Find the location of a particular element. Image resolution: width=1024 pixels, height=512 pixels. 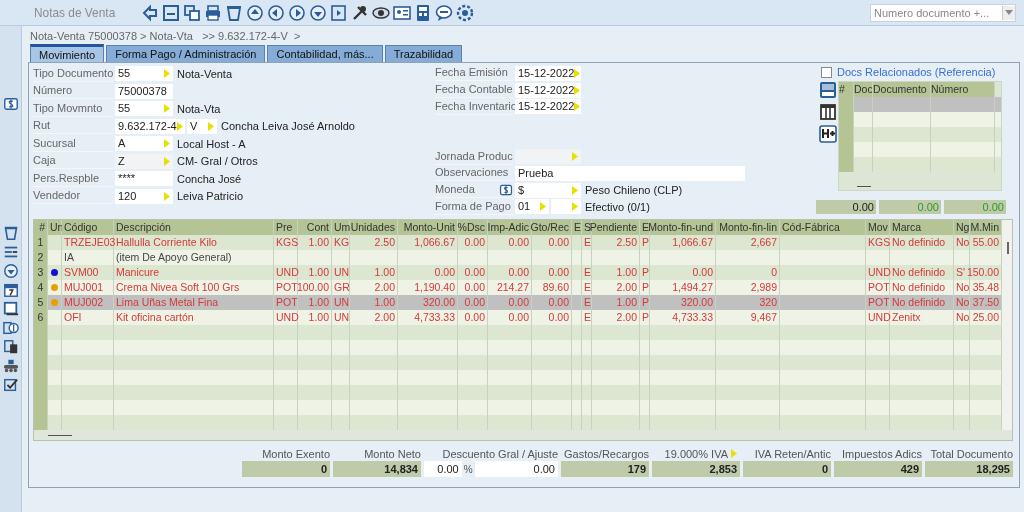

chat-icon is located at coordinates (444, 12).